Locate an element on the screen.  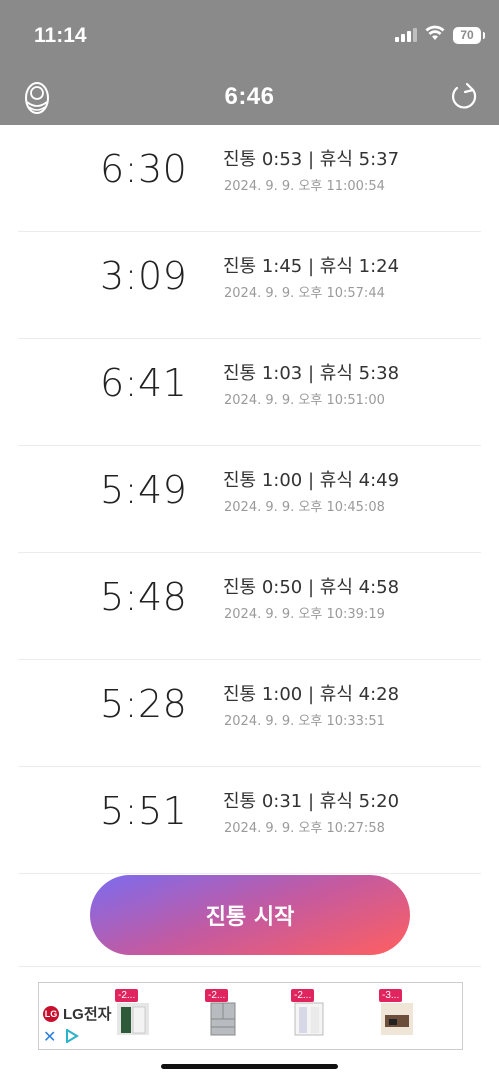
entry-interval: 6:30 is located at coordinates (144, 169).